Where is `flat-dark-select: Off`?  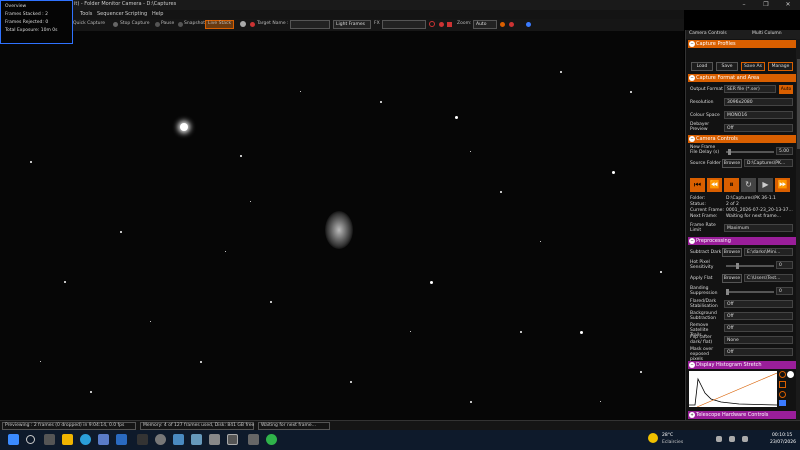 flat-dark-select: Off is located at coordinates (758, 304).